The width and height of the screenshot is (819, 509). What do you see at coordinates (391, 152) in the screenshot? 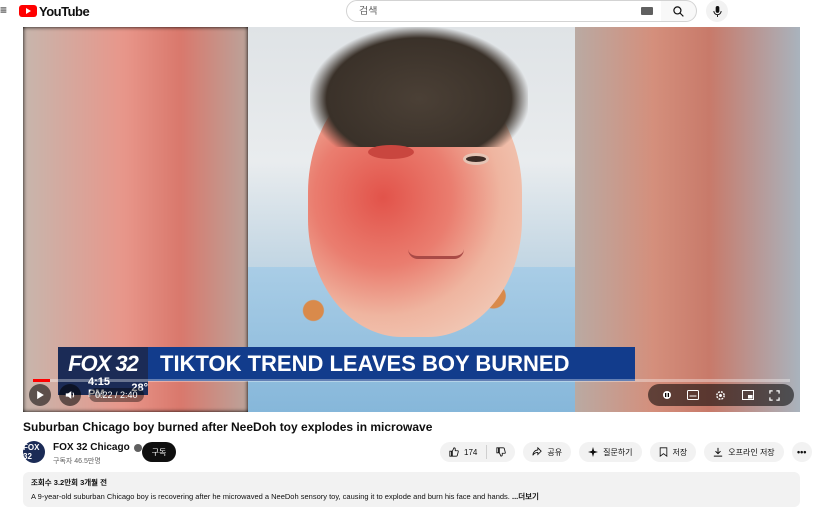
I see `swollen-eye` at bounding box center [391, 152].